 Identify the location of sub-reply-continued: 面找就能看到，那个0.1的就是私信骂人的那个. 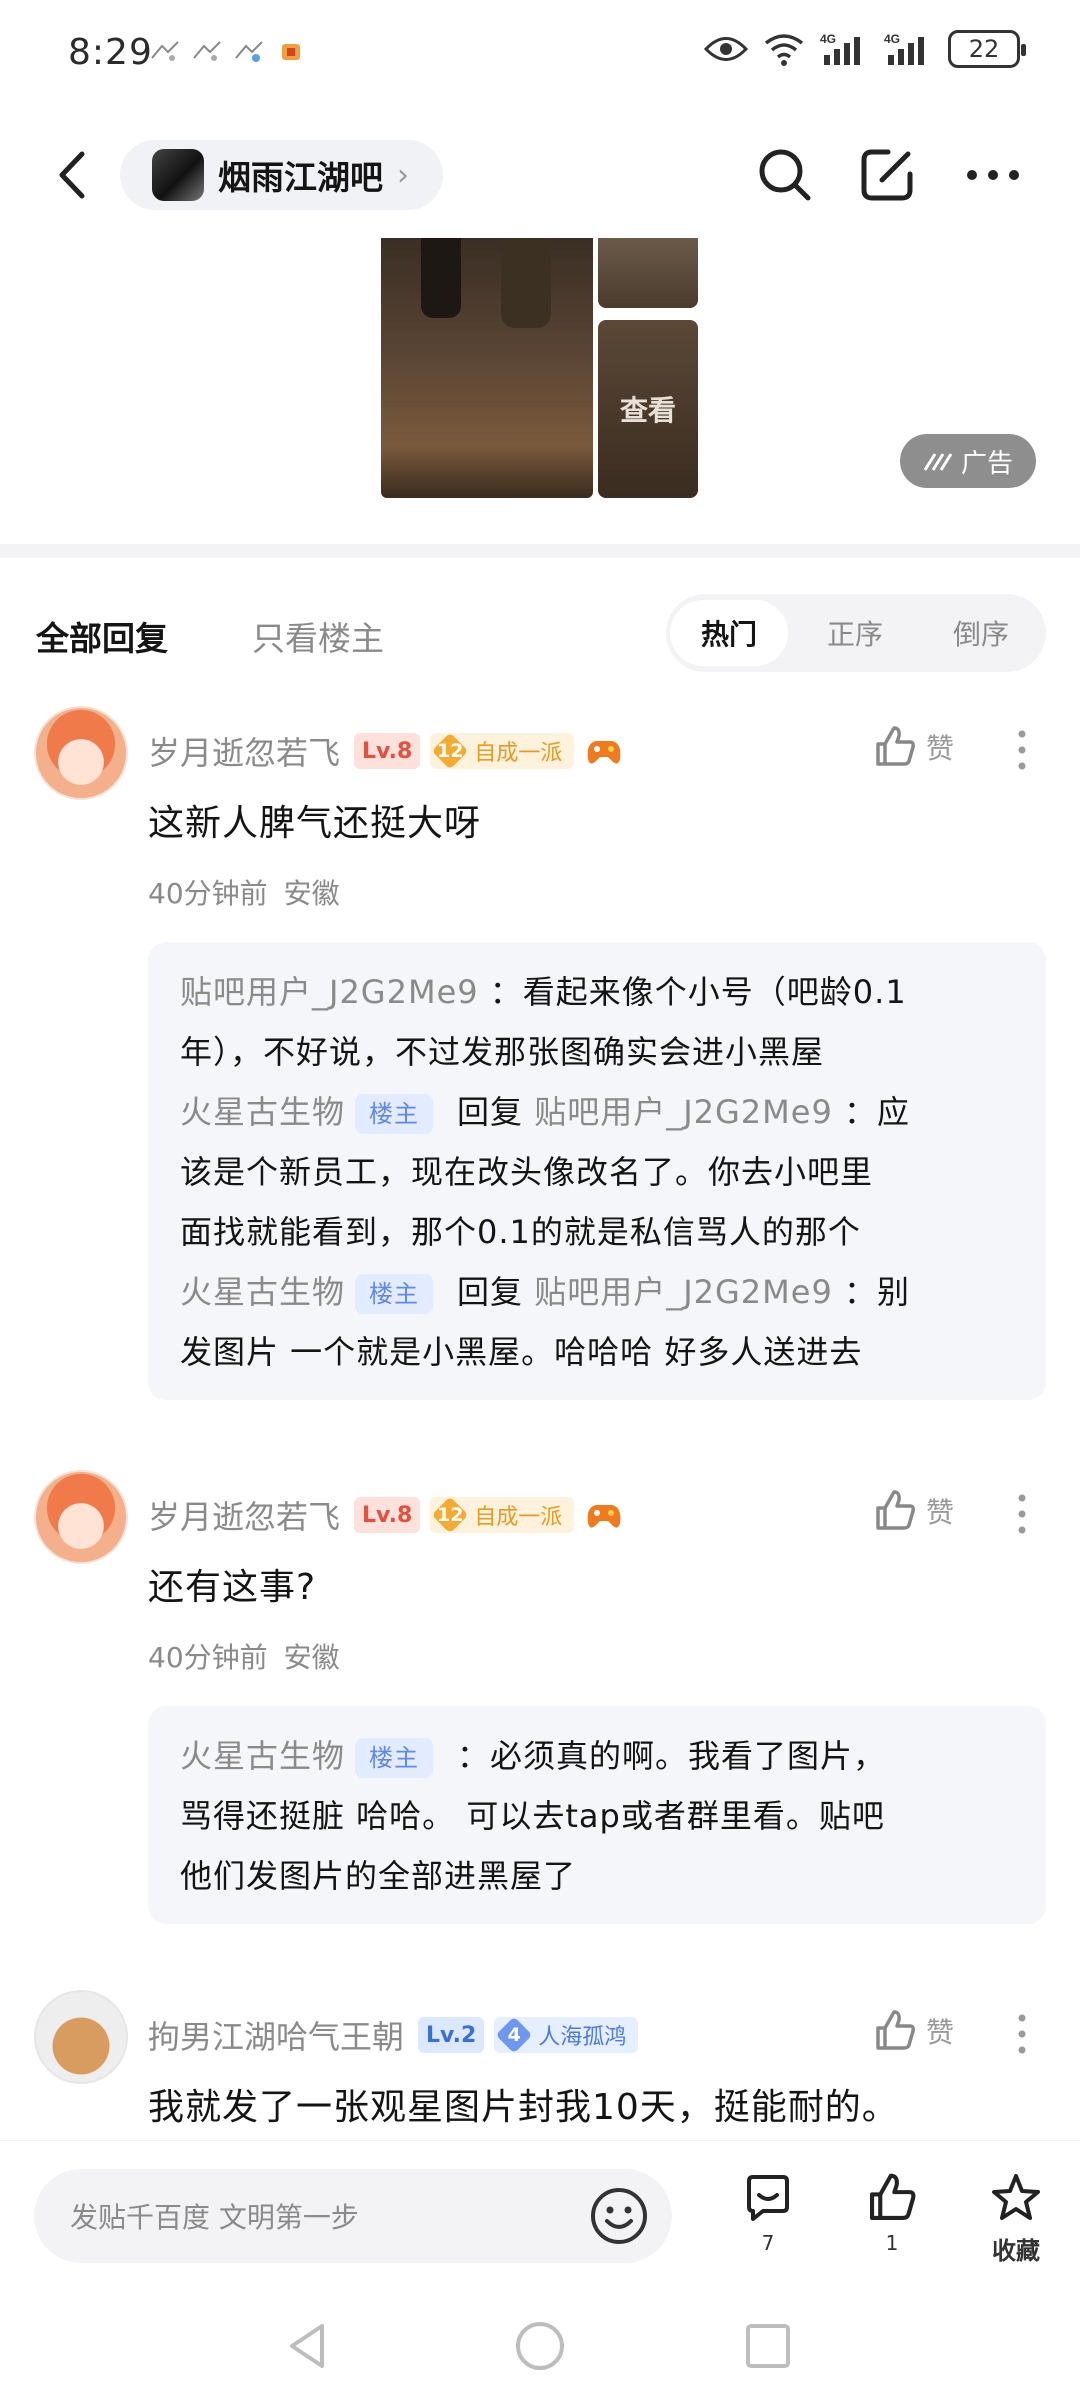
(520, 1232).